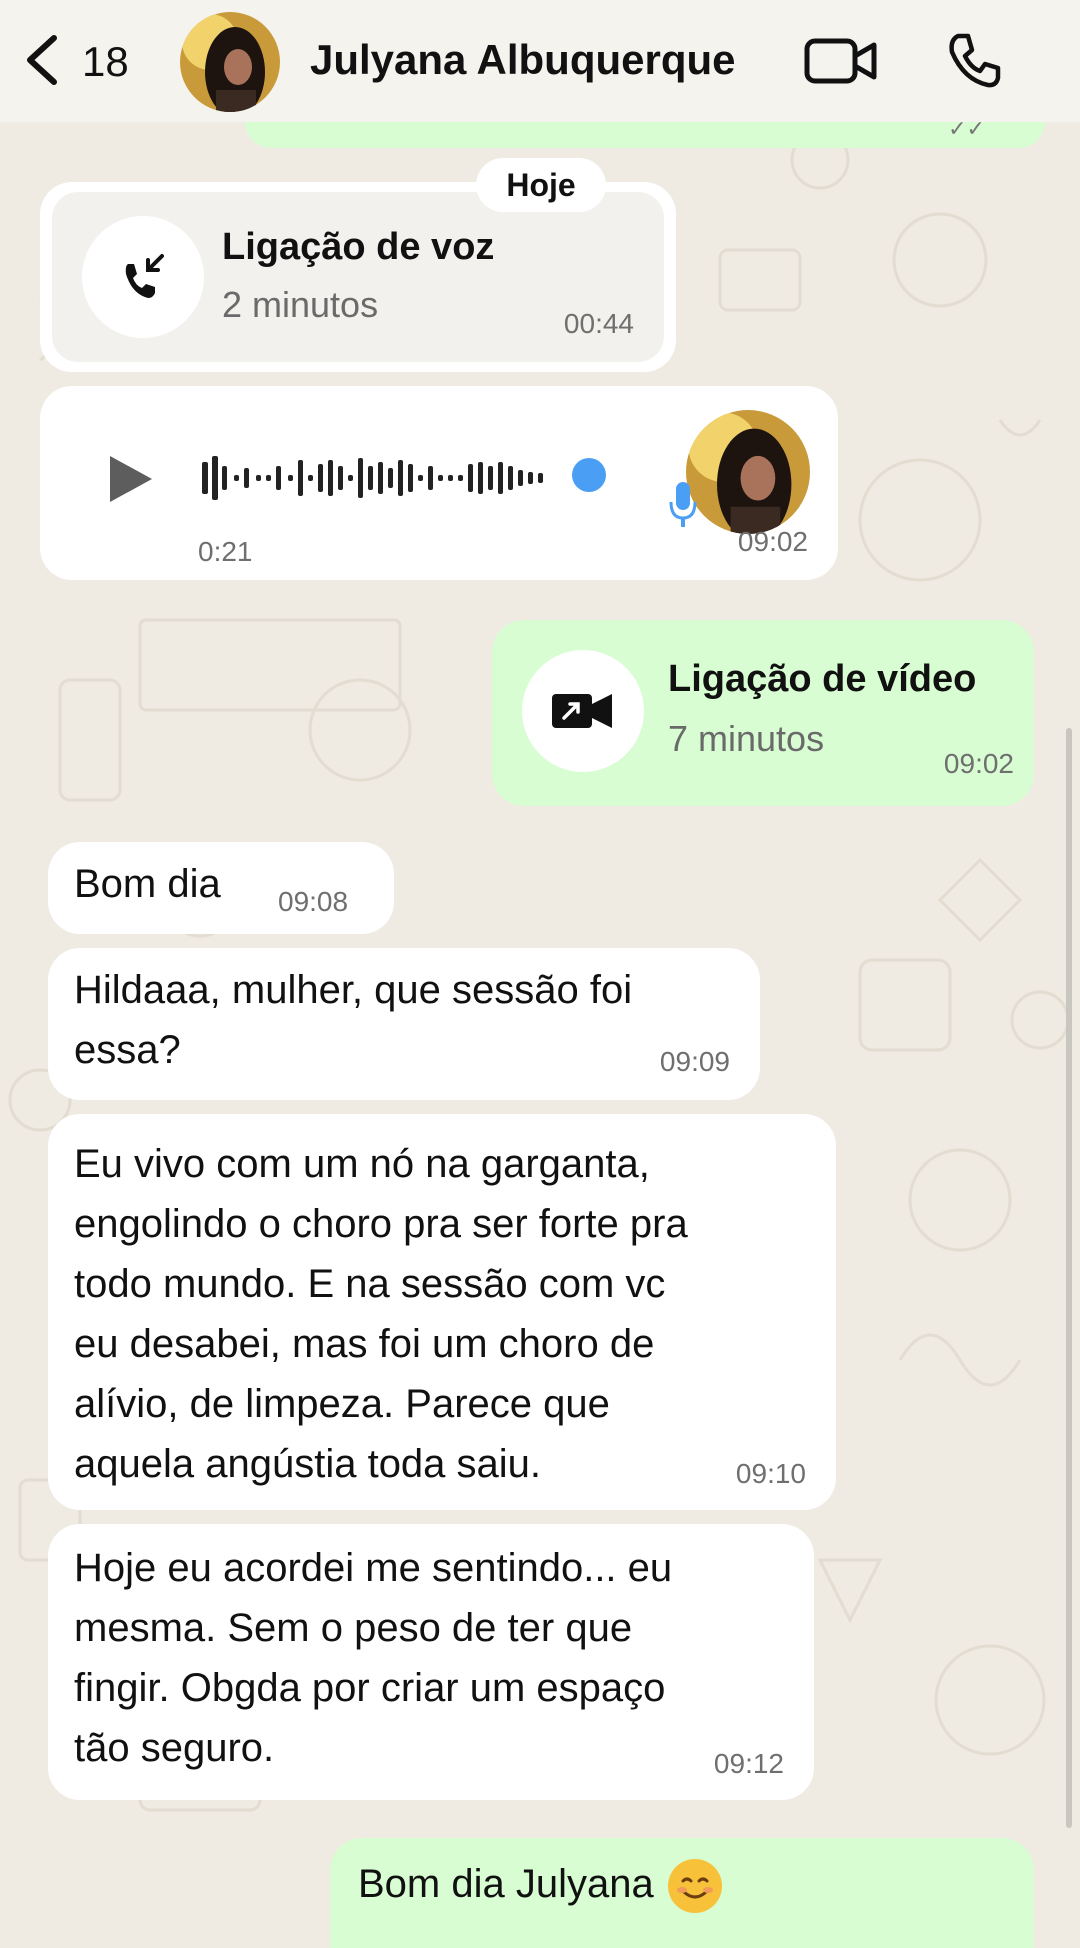  Describe the element at coordinates (748, 1763) in the screenshot. I see `message-time: 09:12` at that location.